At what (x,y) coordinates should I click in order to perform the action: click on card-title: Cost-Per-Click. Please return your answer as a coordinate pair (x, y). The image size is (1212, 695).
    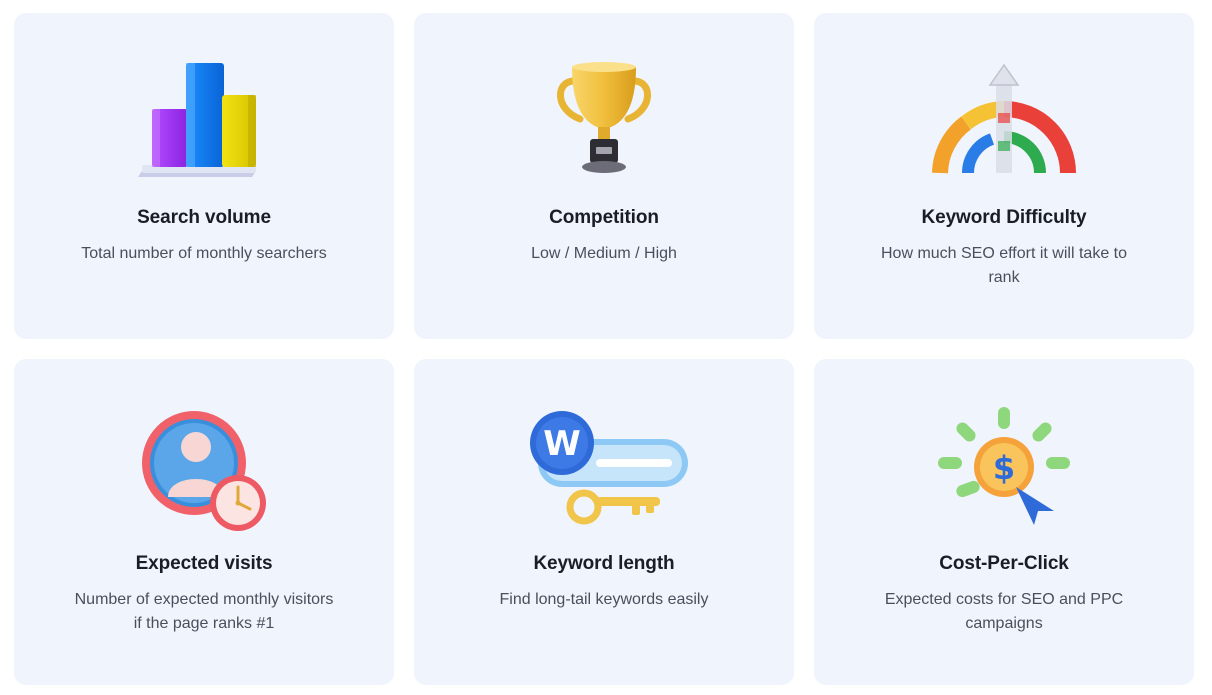
    Looking at the image, I should click on (1004, 563).